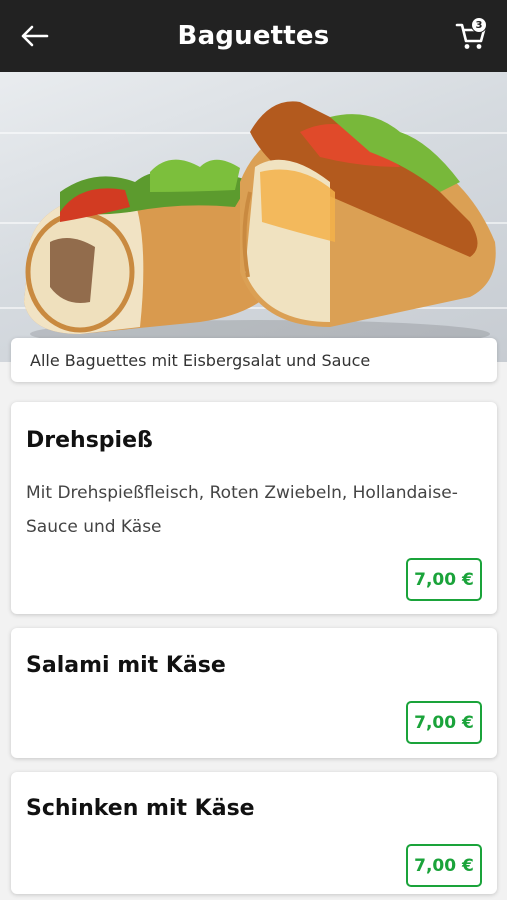 The width and height of the screenshot is (507, 900). Describe the element at coordinates (126, 665) in the screenshot. I see `product-name: Salami mit Käse` at that location.